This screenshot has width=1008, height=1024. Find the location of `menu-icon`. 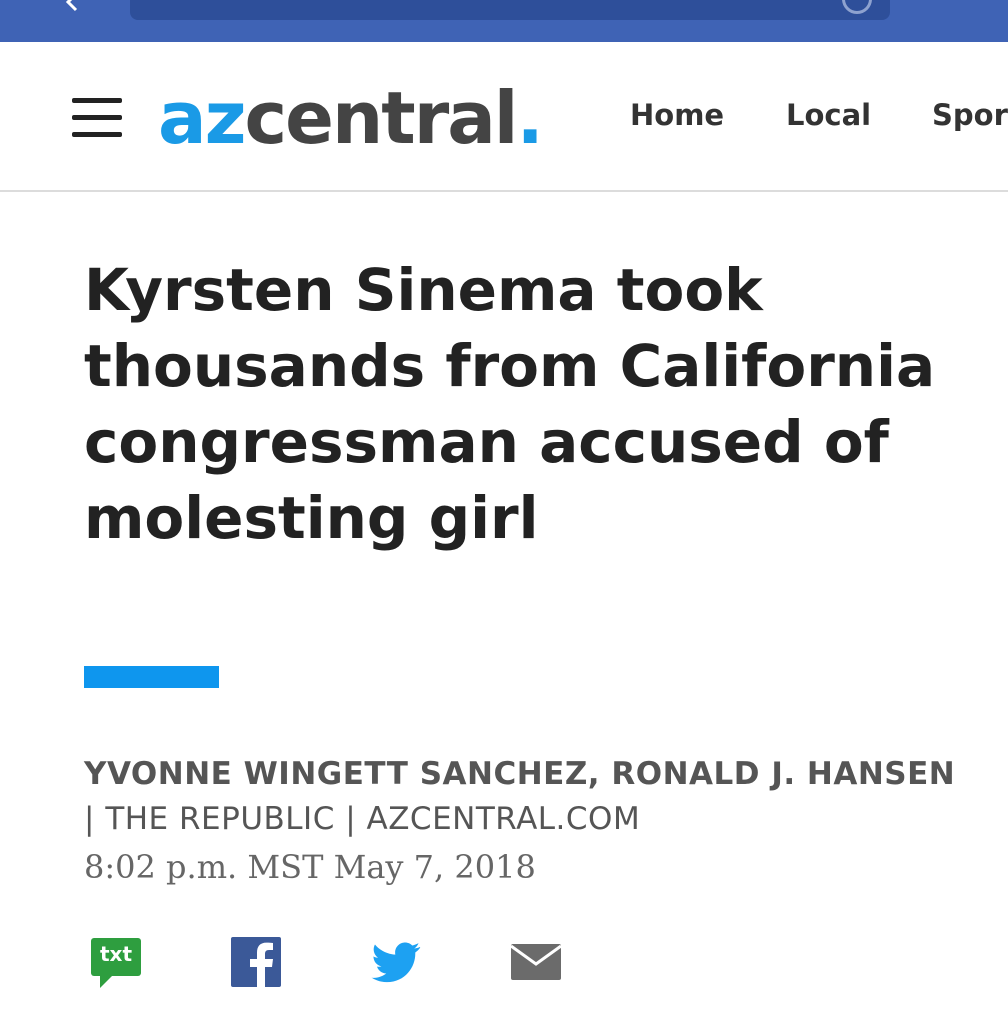

menu-icon is located at coordinates (97, 118).